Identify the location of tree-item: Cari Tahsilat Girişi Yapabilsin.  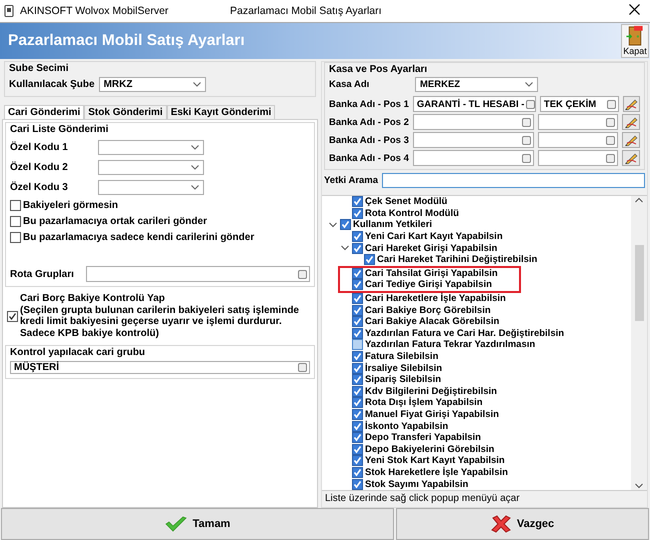
(431, 273).